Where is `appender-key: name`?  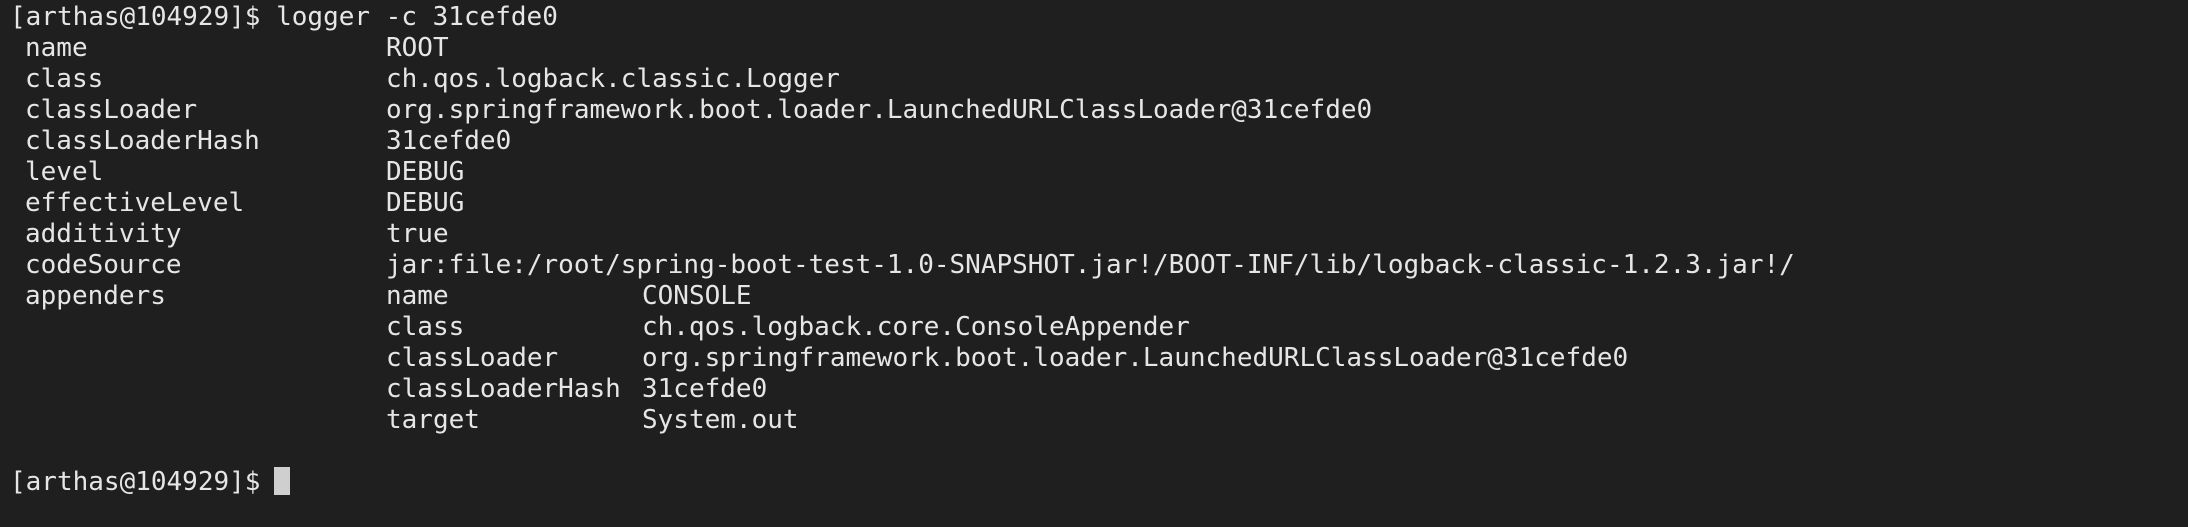 appender-key: name is located at coordinates (417, 296).